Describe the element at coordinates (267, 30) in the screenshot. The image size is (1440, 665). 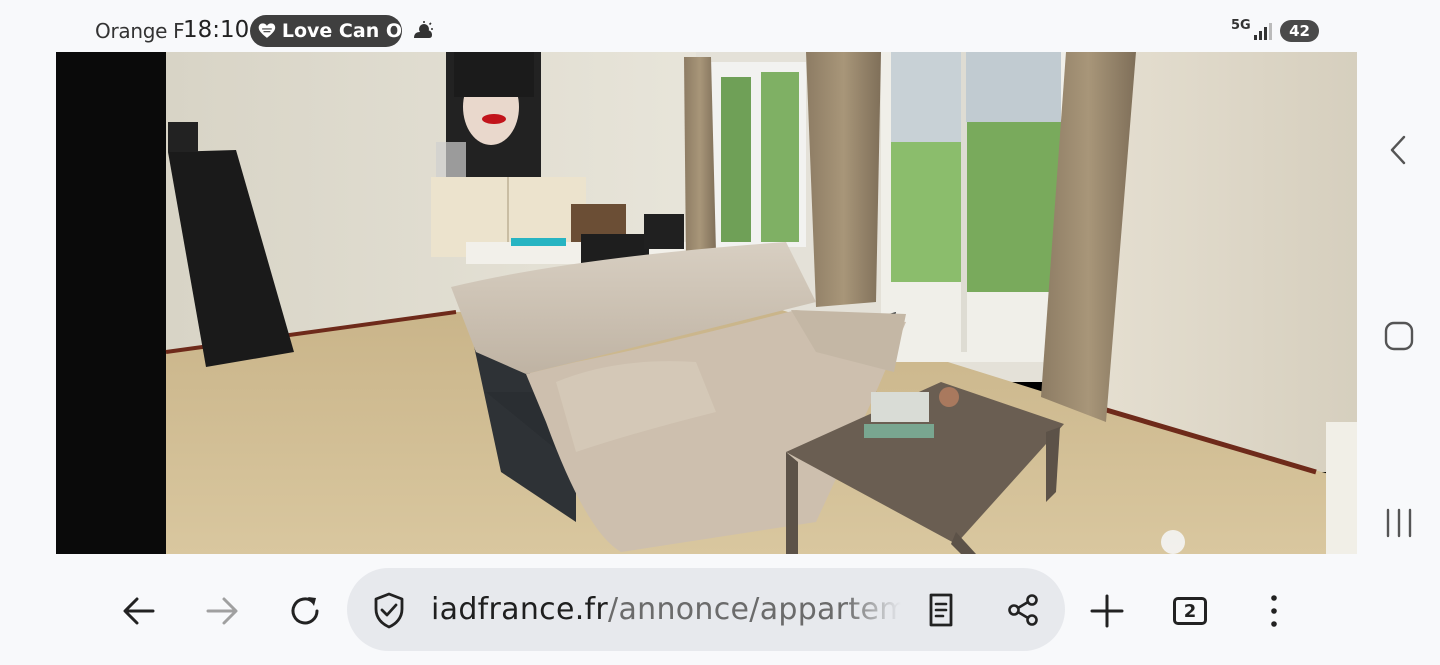
I see `heart-icon` at that location.